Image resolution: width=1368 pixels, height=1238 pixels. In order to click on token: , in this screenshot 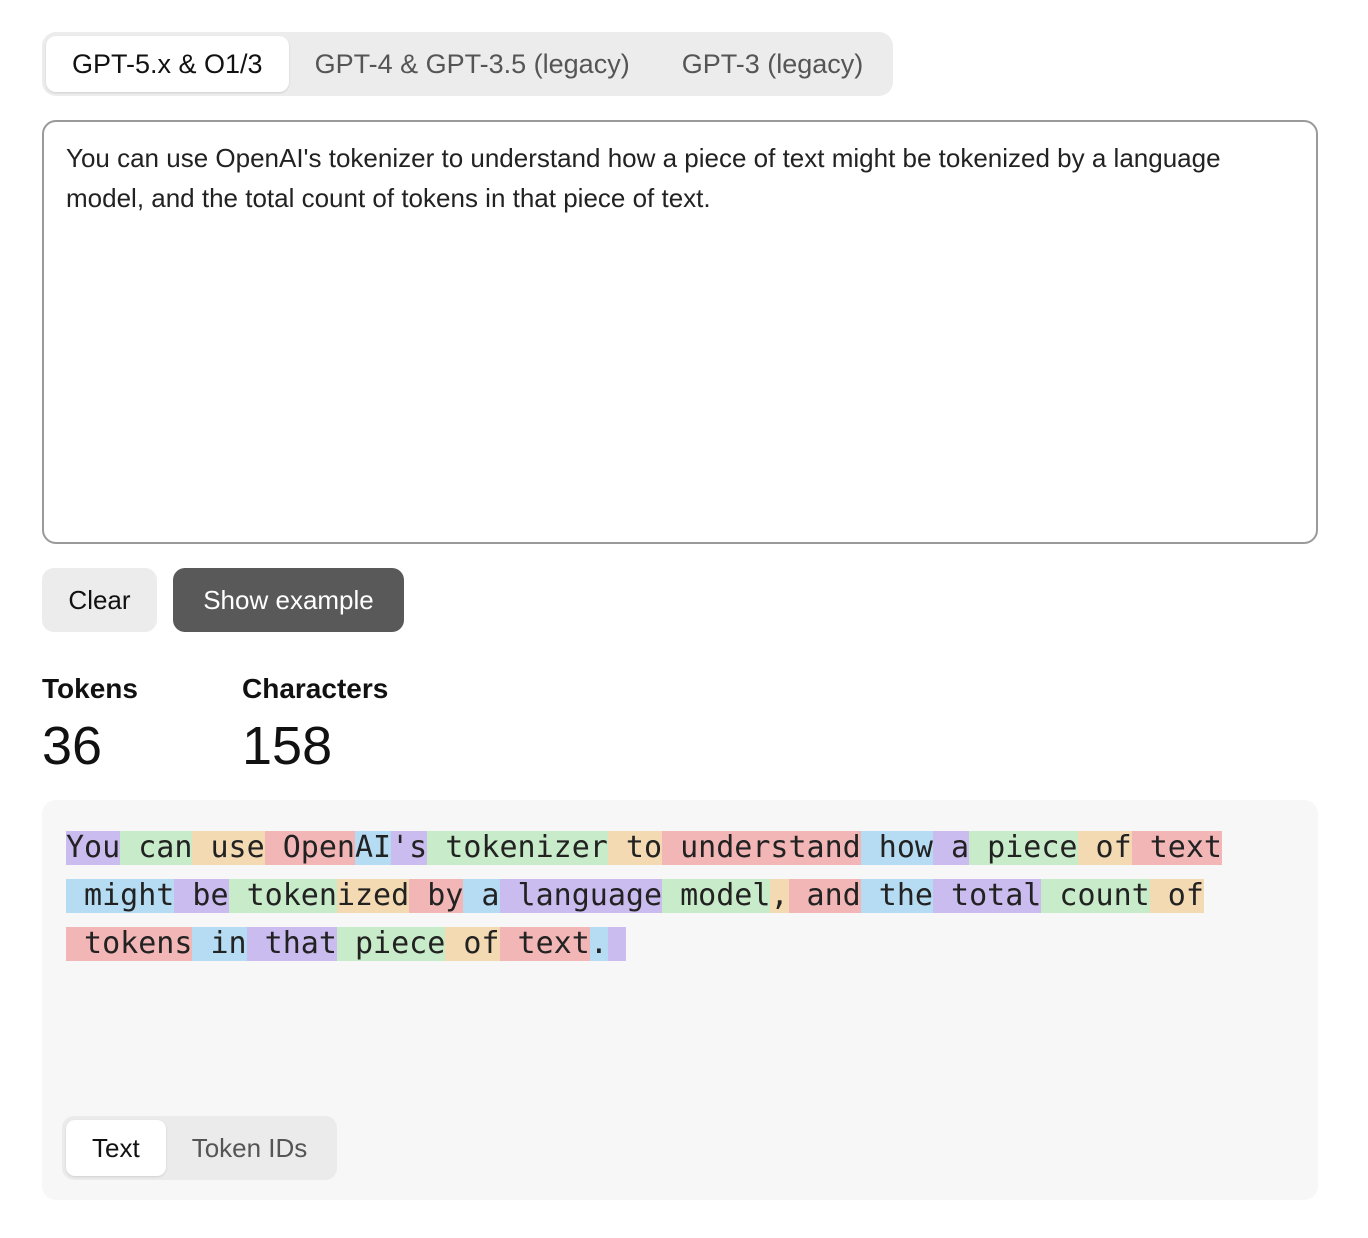, I will do `click(779, 895)`.